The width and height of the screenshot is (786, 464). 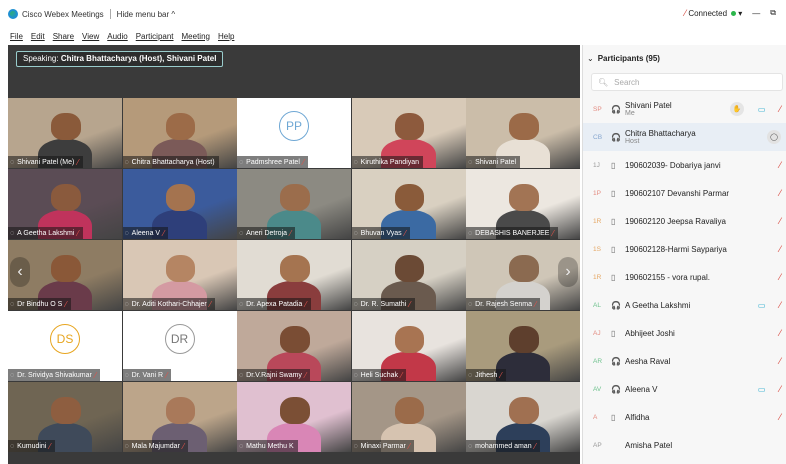 I want to click on nameplate: ◌ Dr. Rajesh Senma ⁄, so click(x=503, y=304).